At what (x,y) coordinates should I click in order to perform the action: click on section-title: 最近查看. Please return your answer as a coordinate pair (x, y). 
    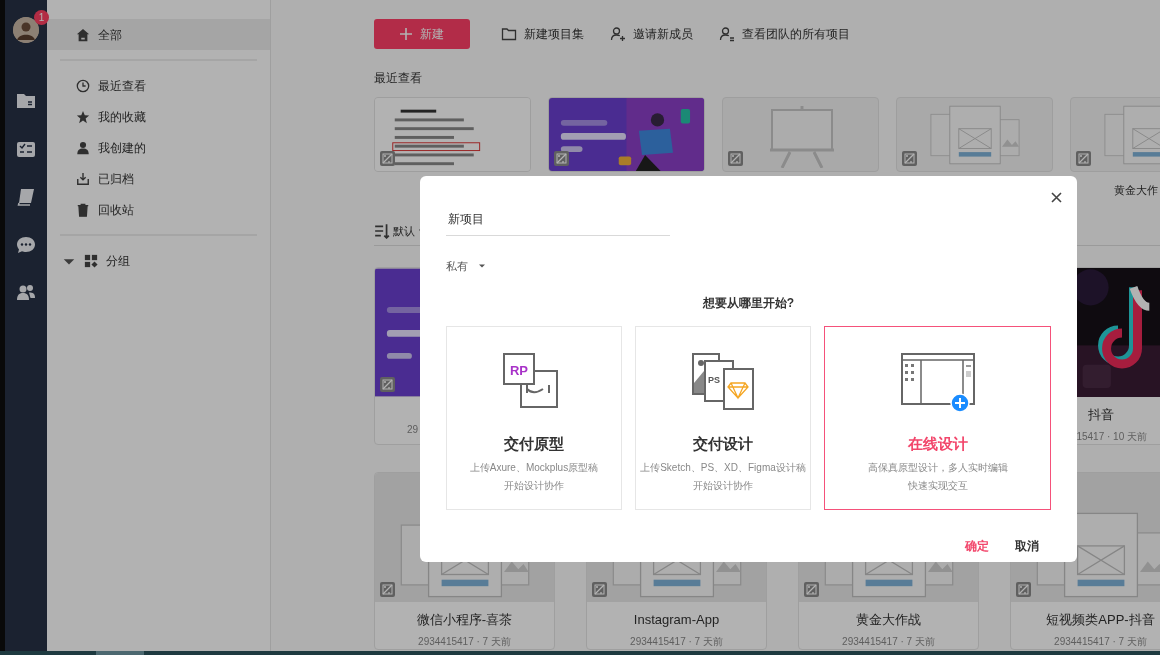
    Looking at the image, I should click on (398, 78).